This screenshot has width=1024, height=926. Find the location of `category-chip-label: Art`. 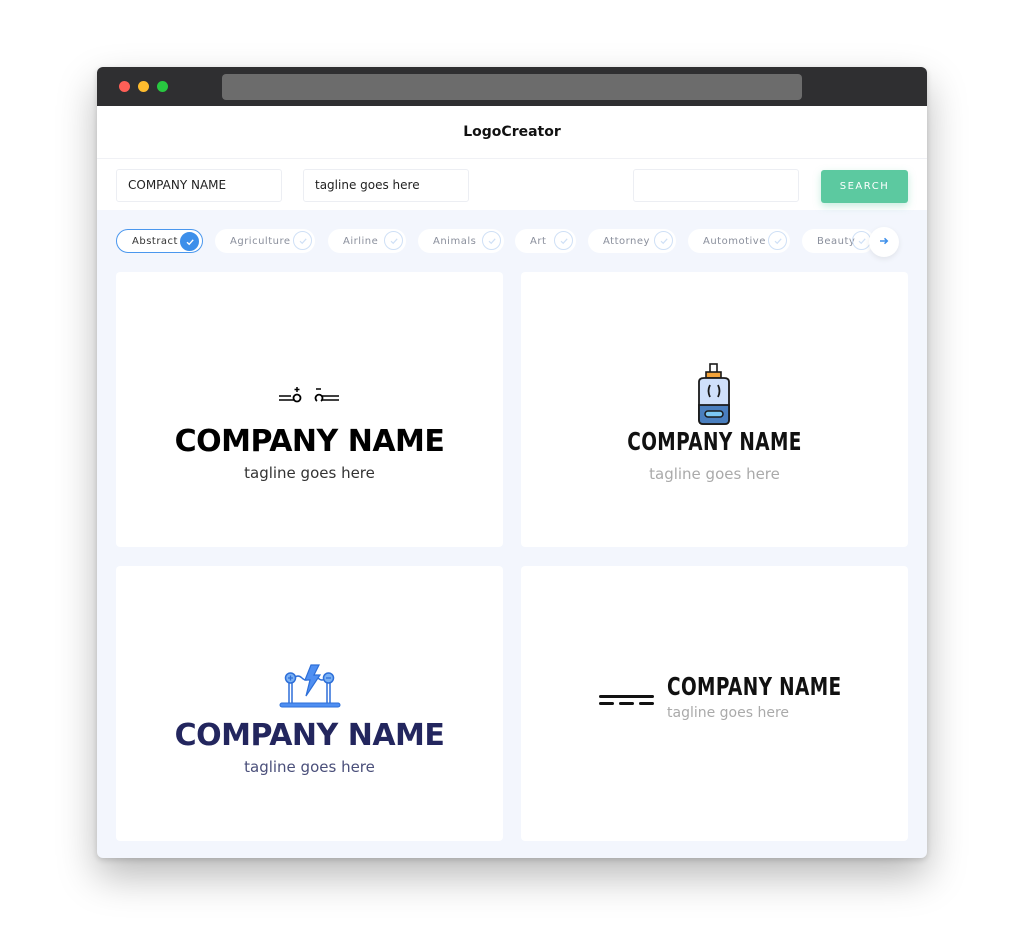

category-chip-label: Art is located at coordinates (538, 241).